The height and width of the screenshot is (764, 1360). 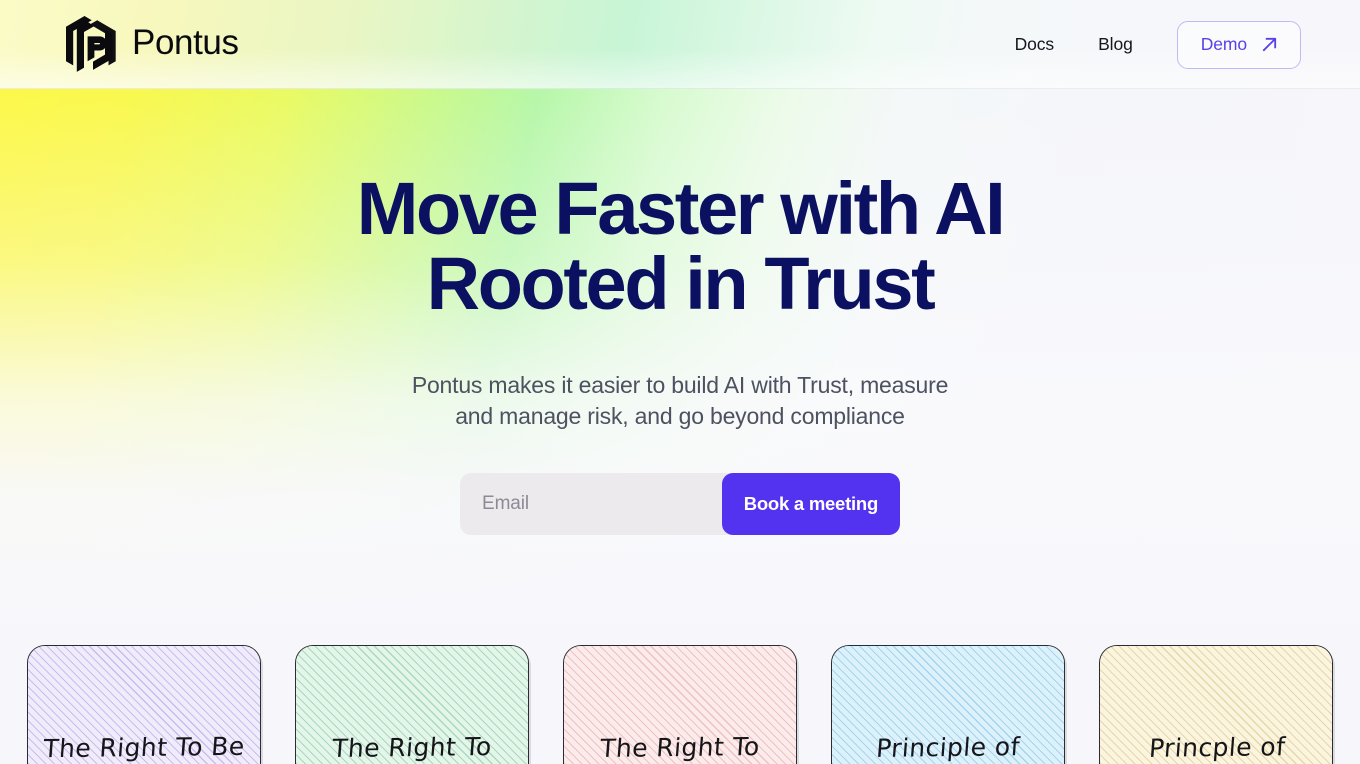 I want to click on card-right-to-be: The Right To Be, so click(x=144, y=704).